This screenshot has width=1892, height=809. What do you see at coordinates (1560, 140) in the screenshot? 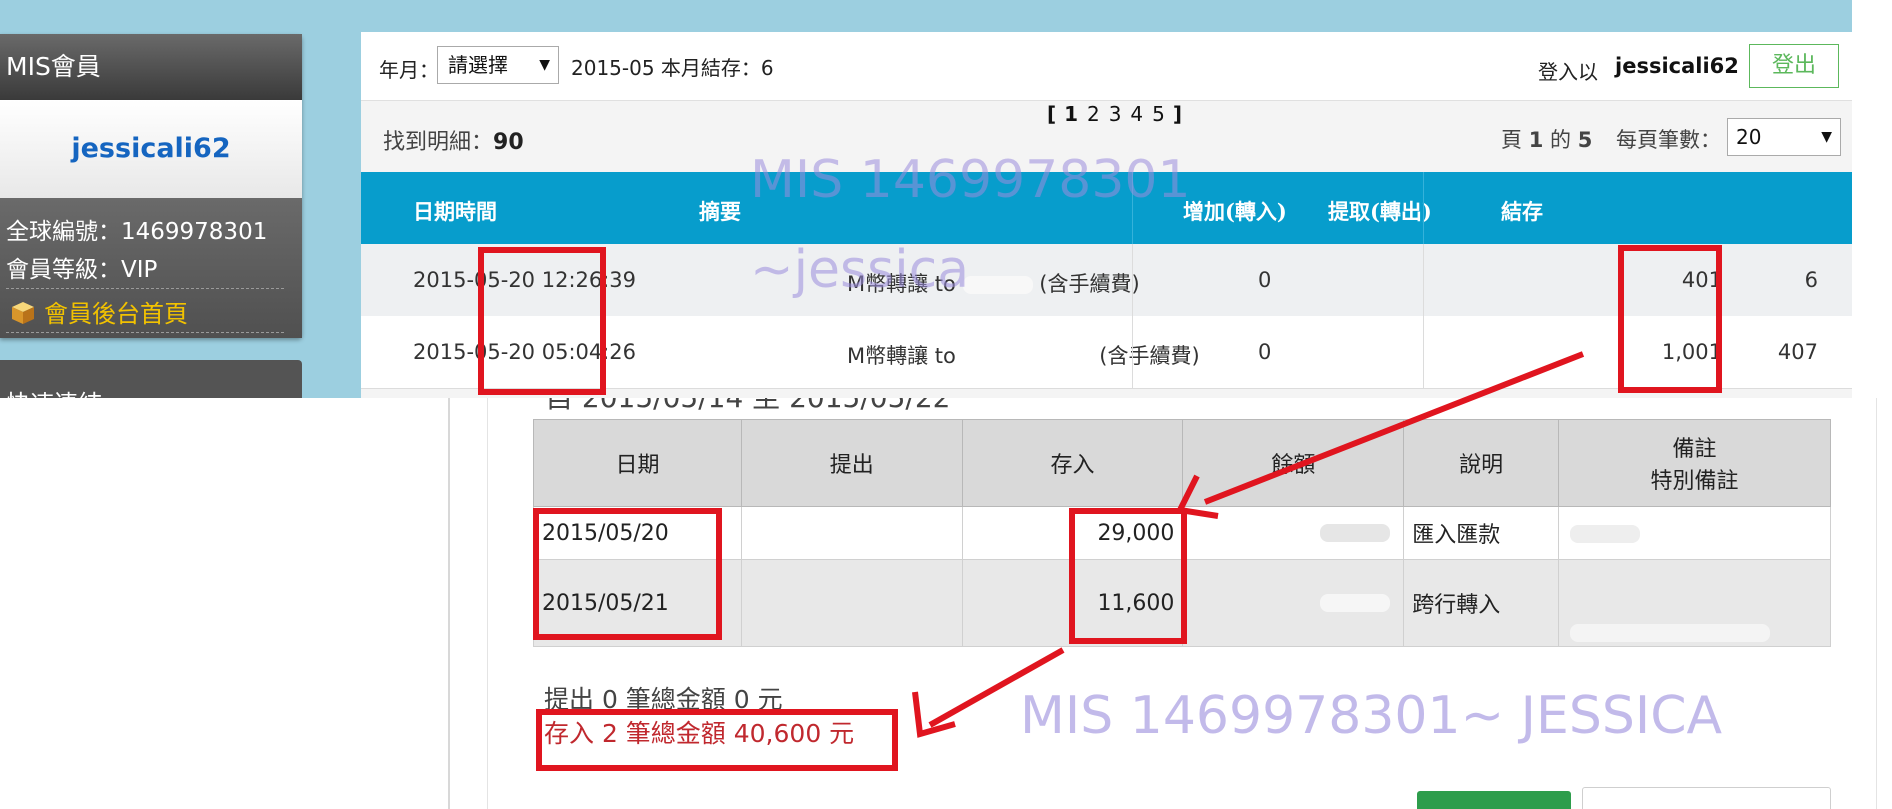
I see `page-info-mid: 的` at bounding box center [1560, 140].